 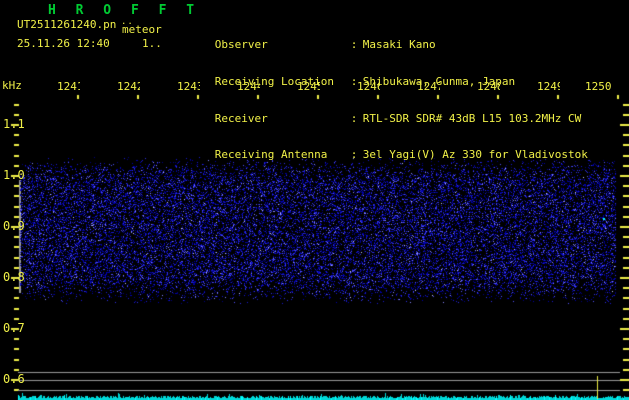 What do you see at coordinates (67, 24) in the screenshot?
I see `filename-label: UT2511261240.pn` at bounding box center [67, 24].